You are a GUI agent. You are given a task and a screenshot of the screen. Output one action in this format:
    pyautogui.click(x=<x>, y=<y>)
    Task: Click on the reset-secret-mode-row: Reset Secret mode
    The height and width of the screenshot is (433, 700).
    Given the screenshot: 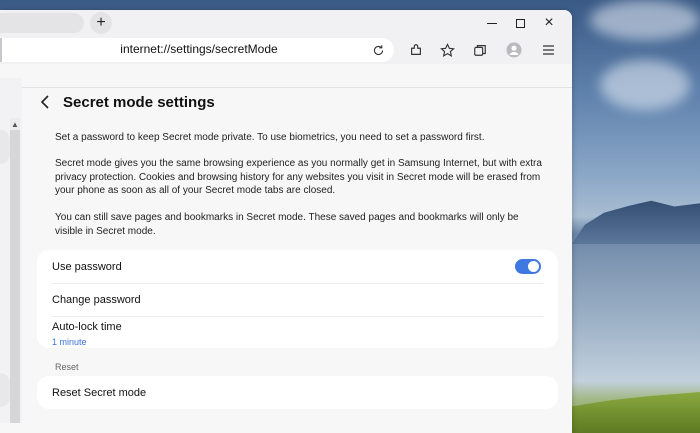 What is the action you would take?
    pyautogui.click(x=297, y=393)
    